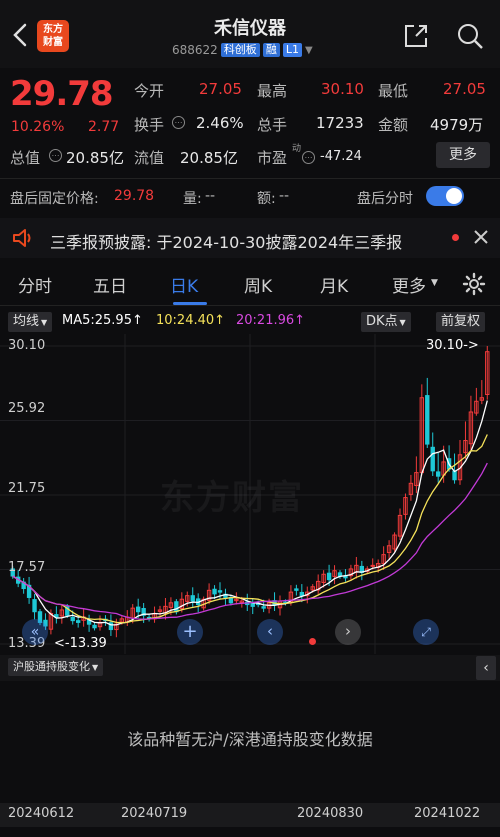 This screenshot has height=837, width=500. What do you see at coordinates (464, 89) in the screenshot?
I see `low-value: 27.05` at bounding box center [464, 89].